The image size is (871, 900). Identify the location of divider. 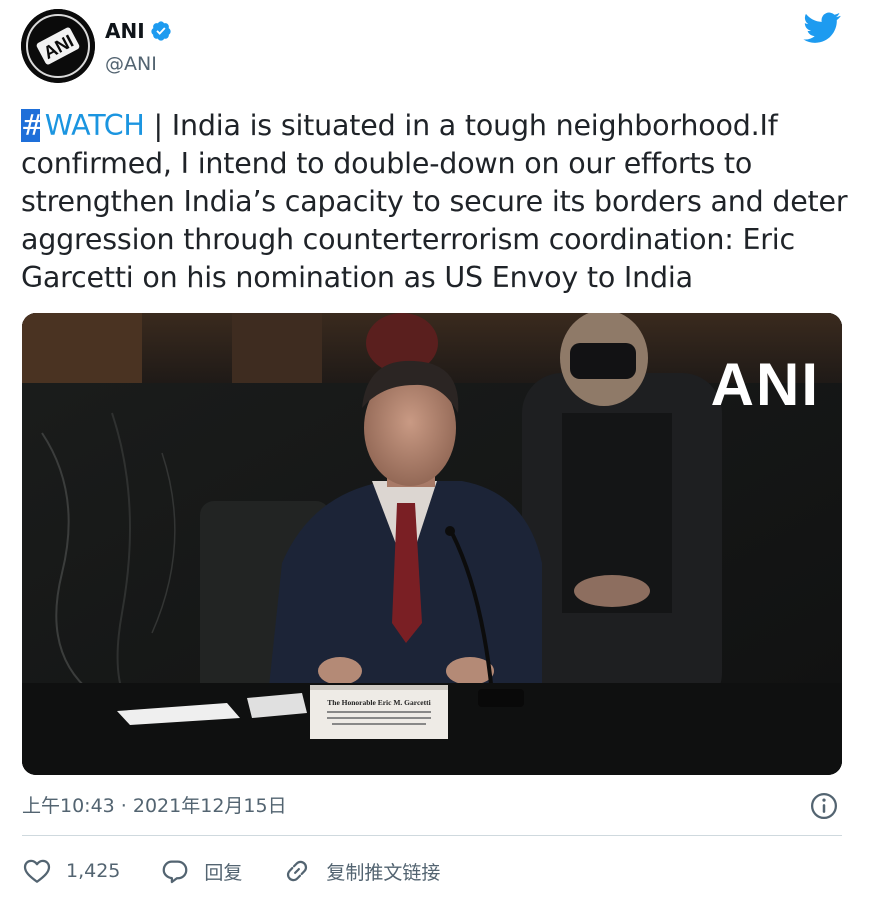
(432, 835).